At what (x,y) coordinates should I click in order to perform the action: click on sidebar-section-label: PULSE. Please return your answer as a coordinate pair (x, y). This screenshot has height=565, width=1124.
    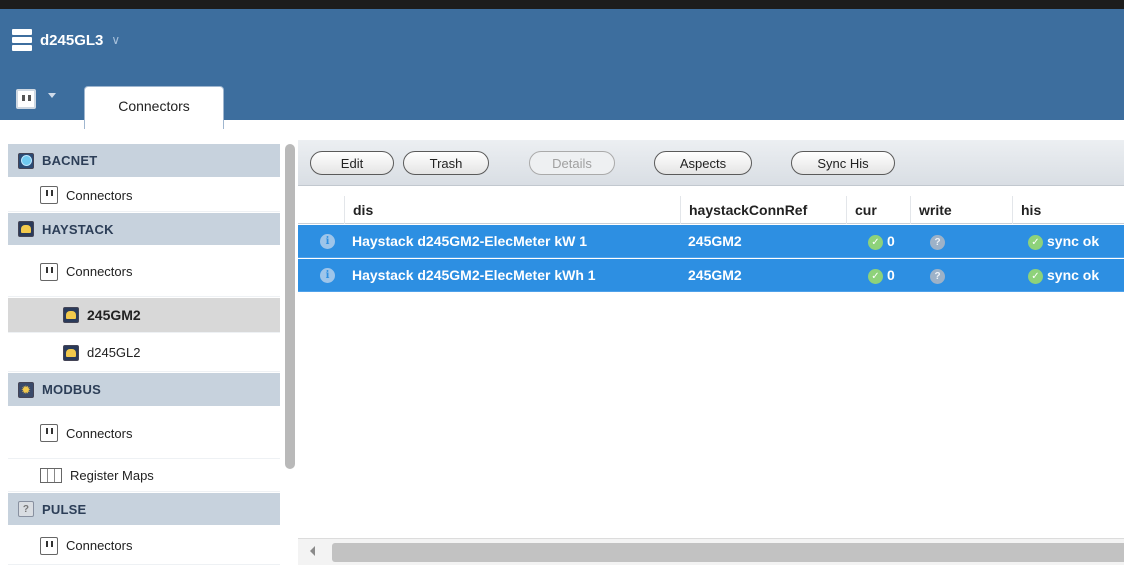
    Looking at the image, I should click on (64, 509).